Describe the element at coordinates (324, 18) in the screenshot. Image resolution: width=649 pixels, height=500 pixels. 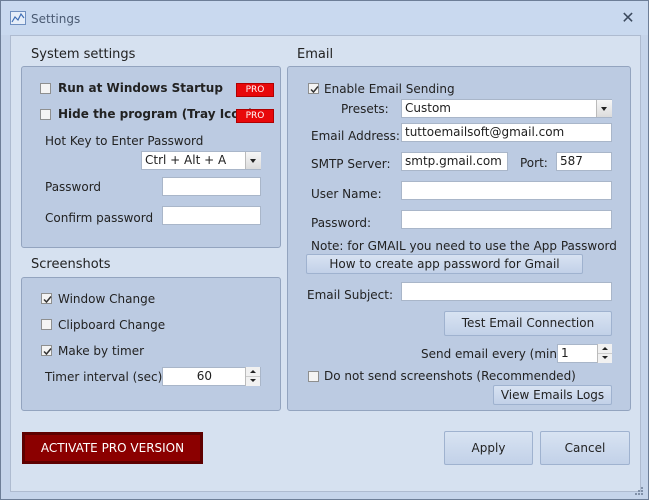
I see `title-bar: Settings ✕` at that location.